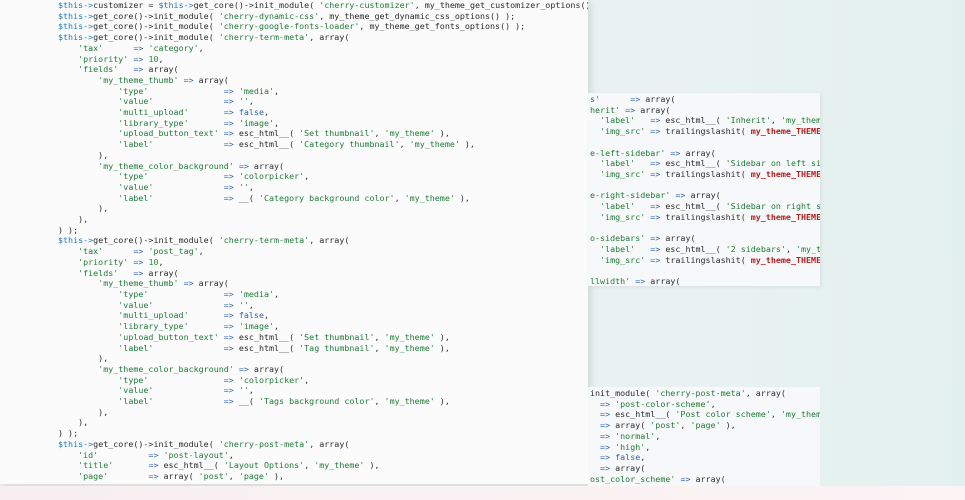 Image resolution: width=965 pixels, height=500 pixels. What do you see at coordinates (705, 404) in the screenshot?
I see `code-line: => 'post-color-scheme',` at bounding box center [705, 404].